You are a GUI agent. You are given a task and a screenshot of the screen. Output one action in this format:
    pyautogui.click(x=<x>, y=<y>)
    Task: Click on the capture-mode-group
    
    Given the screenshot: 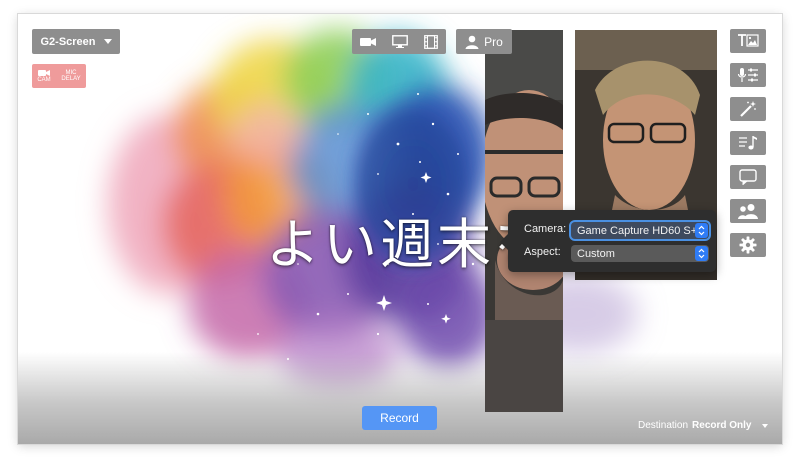 What is the action you would take?
    pyautogui.click(x=399, y=41)
    